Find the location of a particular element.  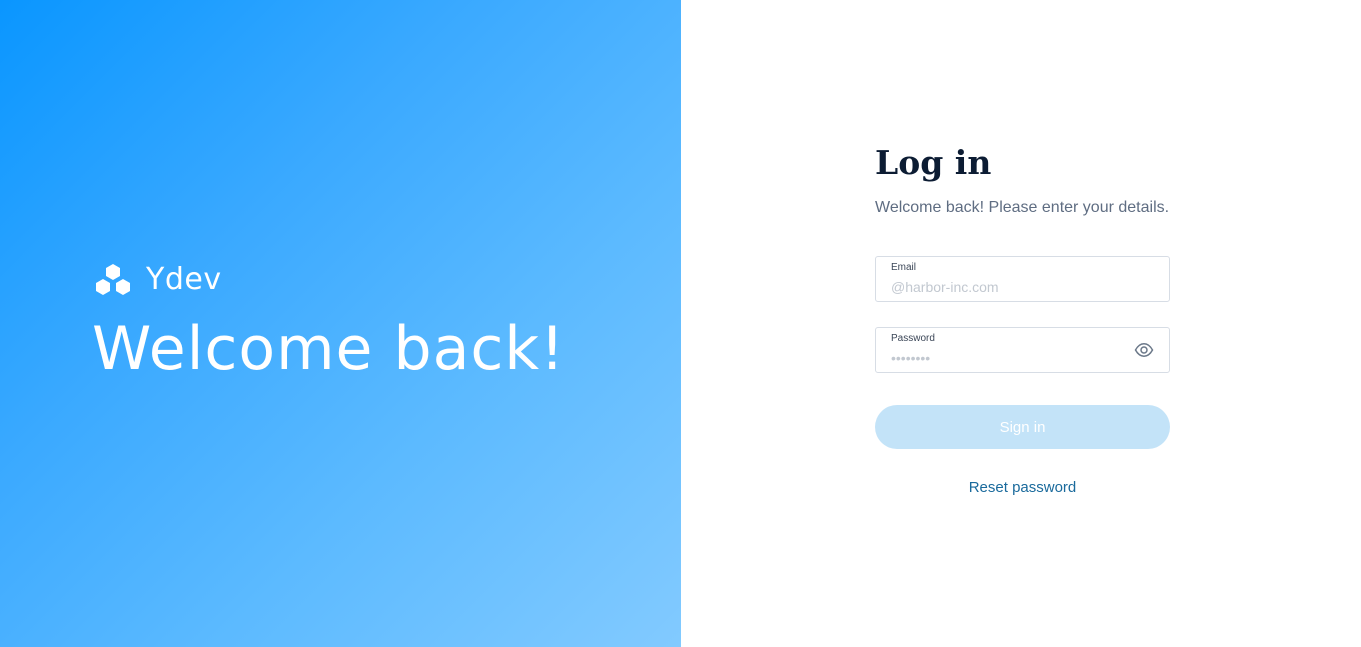

login-subtitle: Welcome back! Please enter your details. is located at coordinates (1022, 207).